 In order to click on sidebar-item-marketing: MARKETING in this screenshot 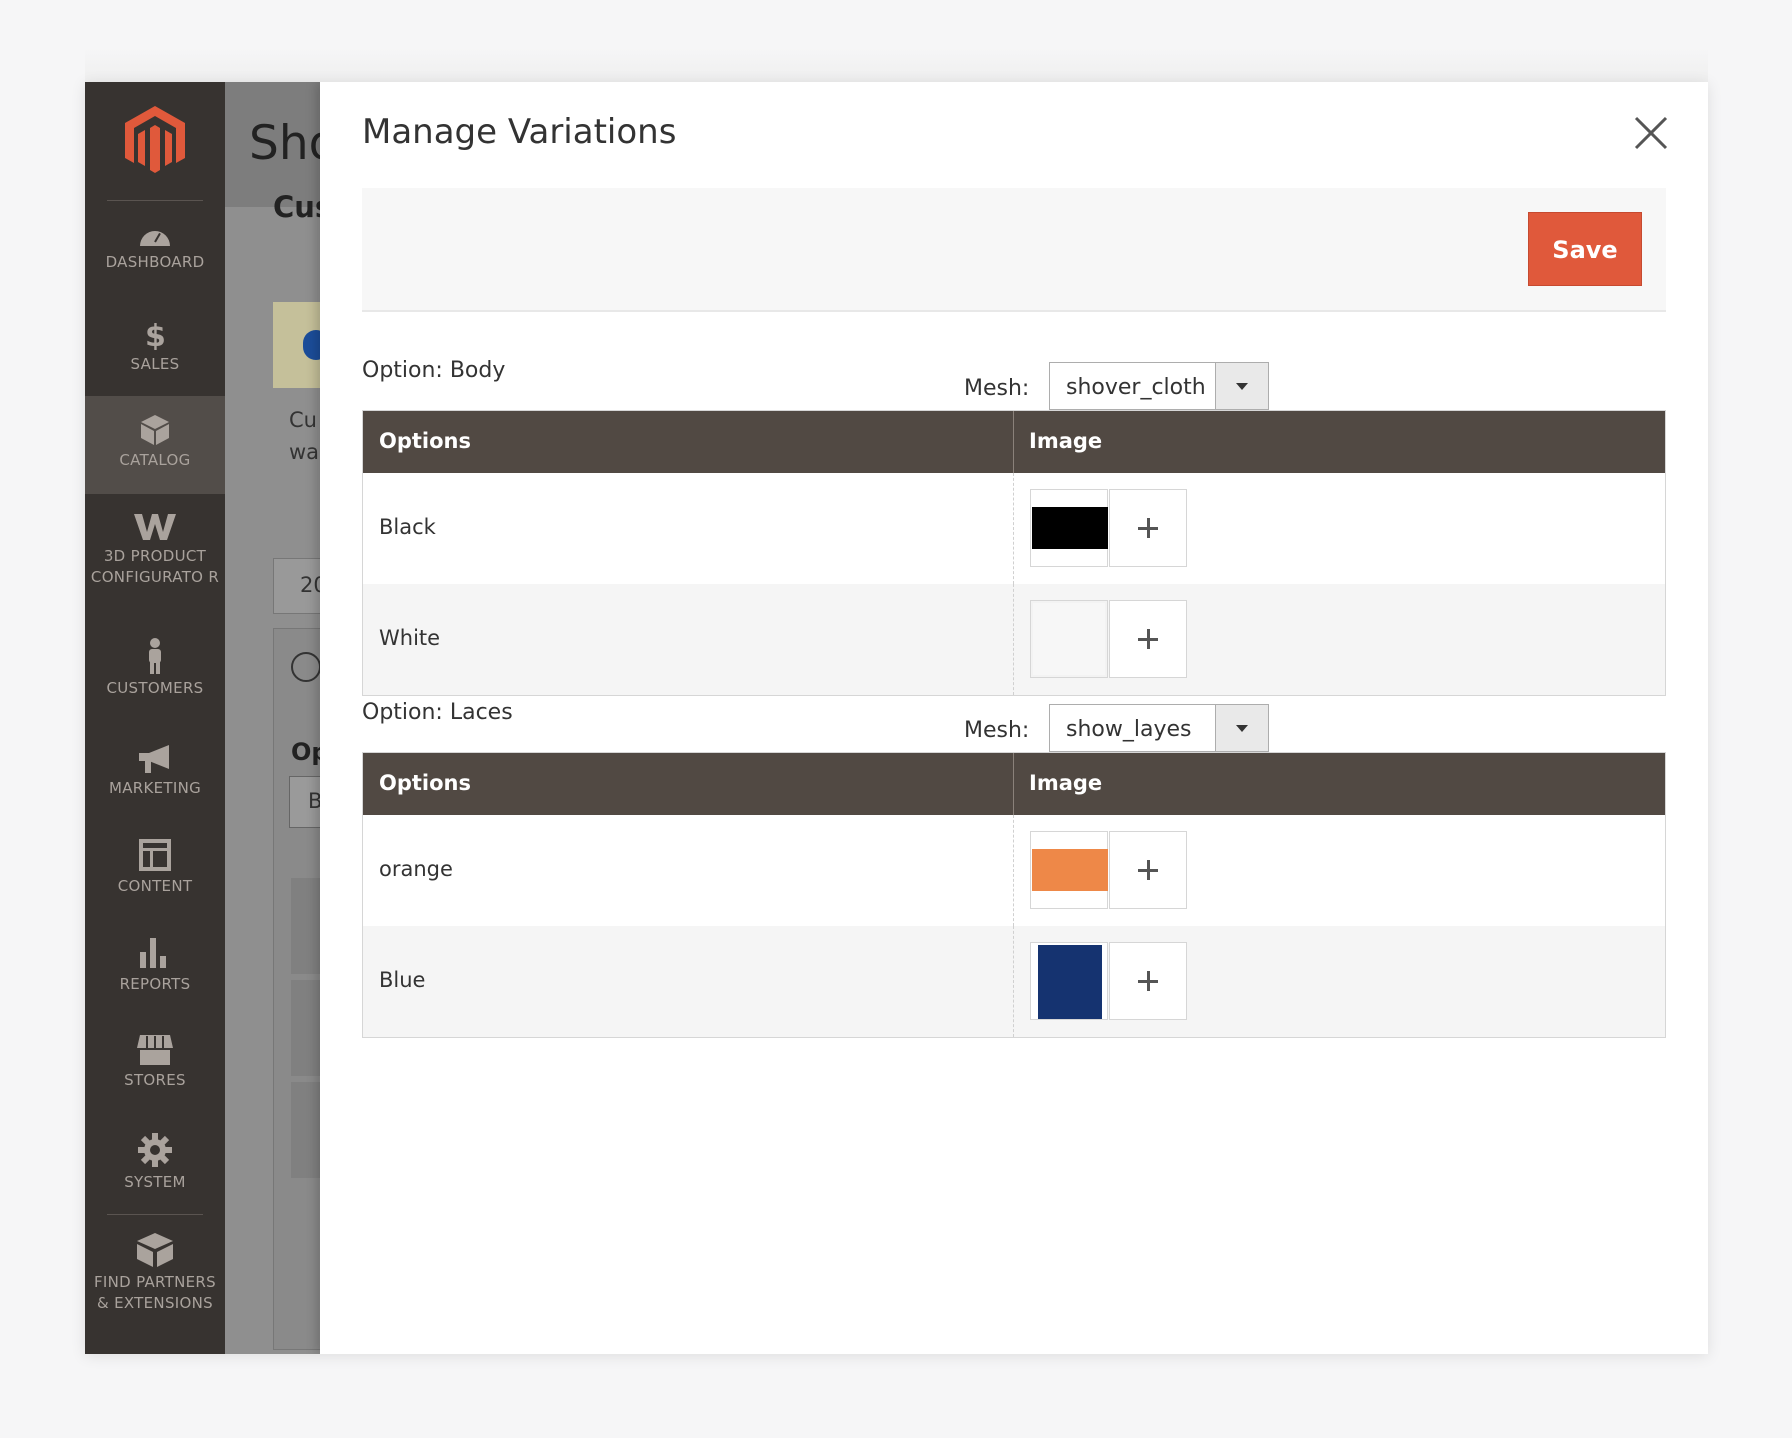, I will do `click(155, 786)`.